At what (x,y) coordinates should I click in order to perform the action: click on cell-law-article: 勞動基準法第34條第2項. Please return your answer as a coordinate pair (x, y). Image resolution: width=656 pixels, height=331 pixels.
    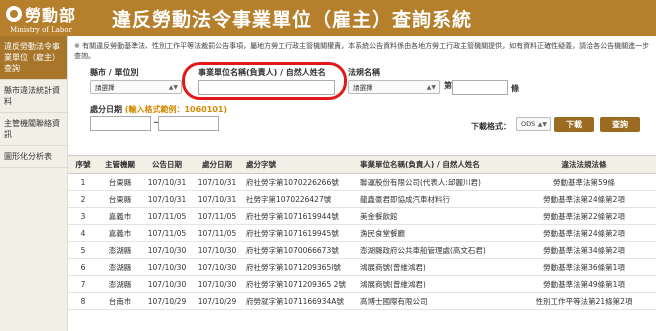
    Looking at the image, I should click on (584, 250).